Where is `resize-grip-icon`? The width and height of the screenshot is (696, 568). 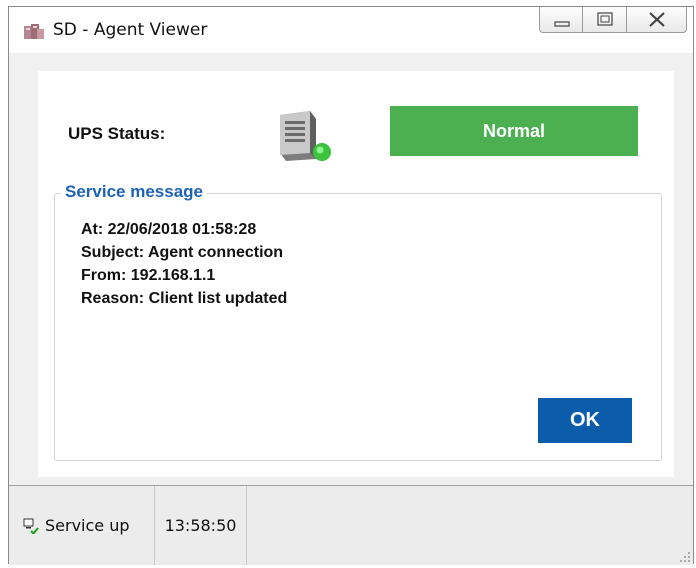
resize-grip-icon is located at coordinates (685, 557).